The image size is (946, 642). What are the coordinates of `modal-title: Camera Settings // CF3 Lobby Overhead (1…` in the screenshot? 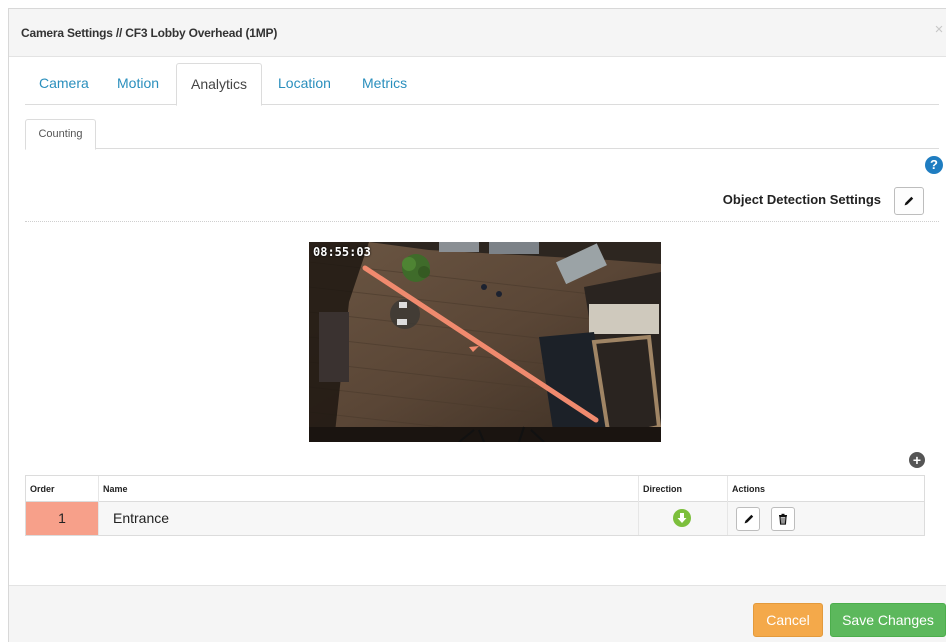 It's located at (149, 33).